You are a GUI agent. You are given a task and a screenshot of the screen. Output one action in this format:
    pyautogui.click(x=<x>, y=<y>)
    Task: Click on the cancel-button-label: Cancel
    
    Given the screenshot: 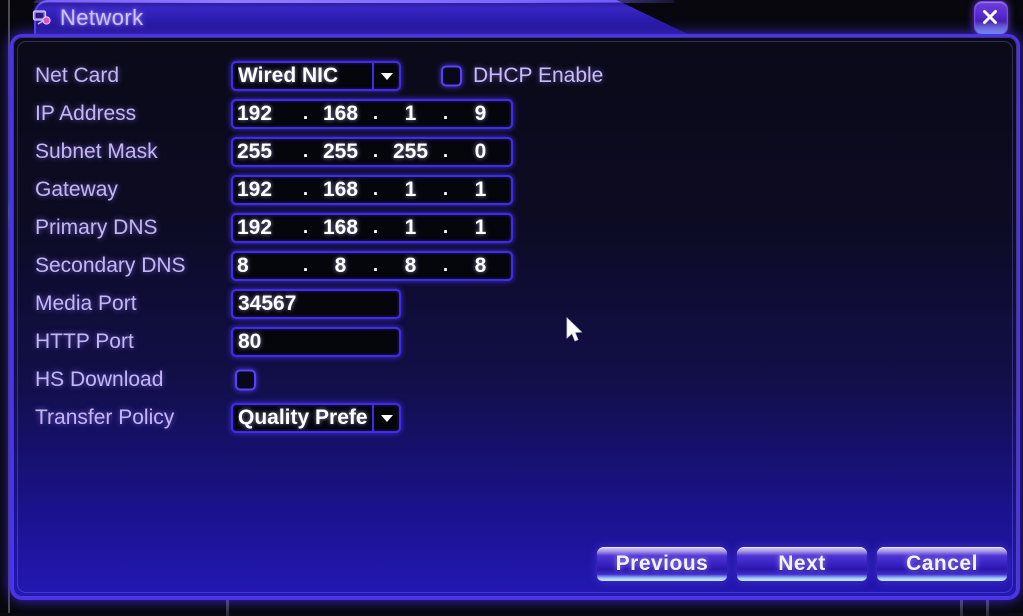 What is the action you would take?
    pyautogui.click(x=942, y=563)
    